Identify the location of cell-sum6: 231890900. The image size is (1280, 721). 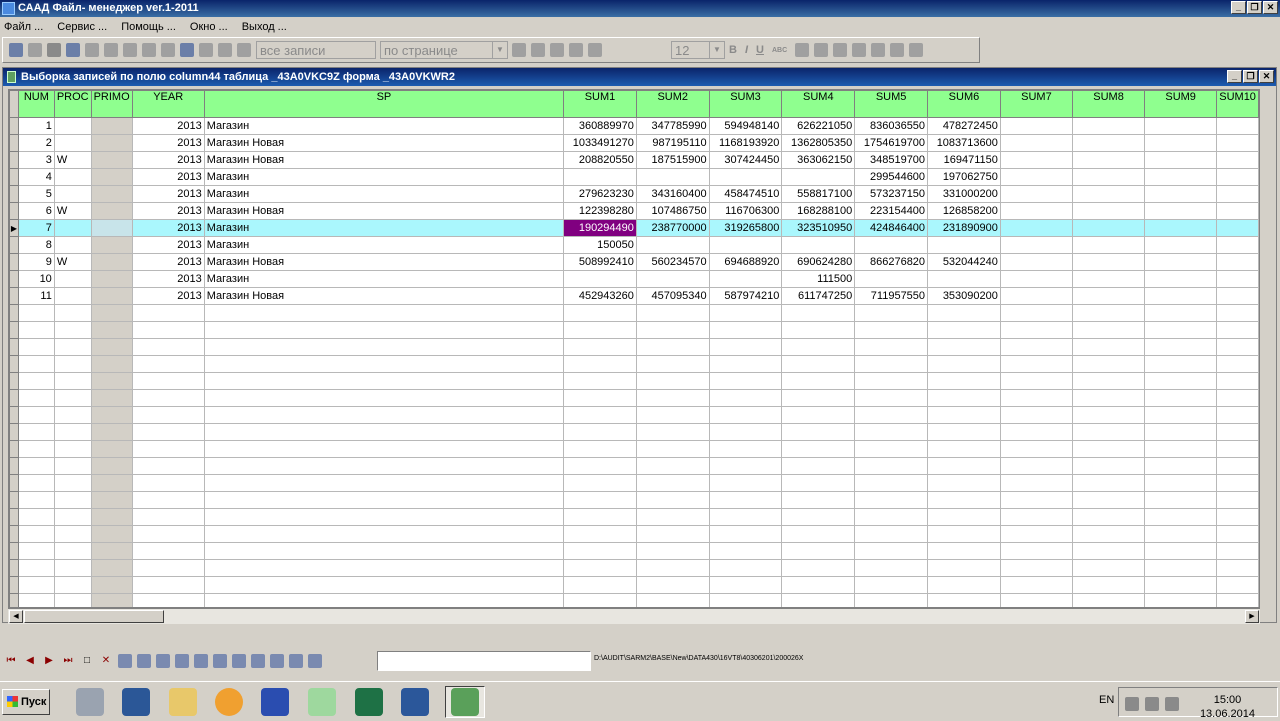
(964, 228).